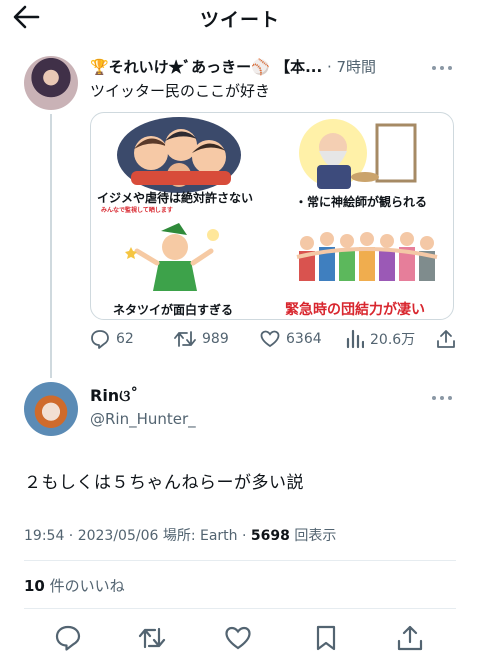 The height and width of the screenshot is (662, 480). I want to click on top-bar: ツイート, so click(240, 18).